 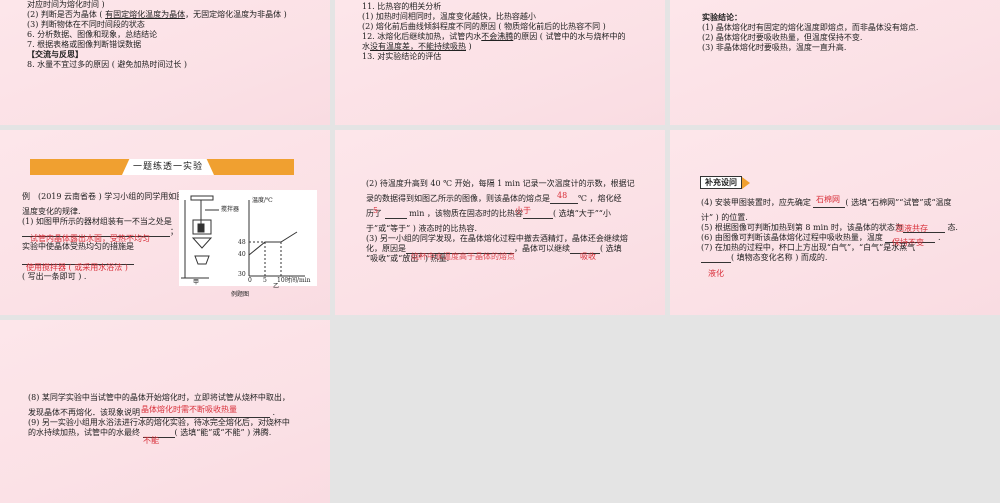 What do you see at coordinates (810, 27) in the screenshot?
I see `text-line: (1) 晶体熔化时有固定的熔化温度即熔点，而非晶体没有熔点.` at bounding box center [810, 27].